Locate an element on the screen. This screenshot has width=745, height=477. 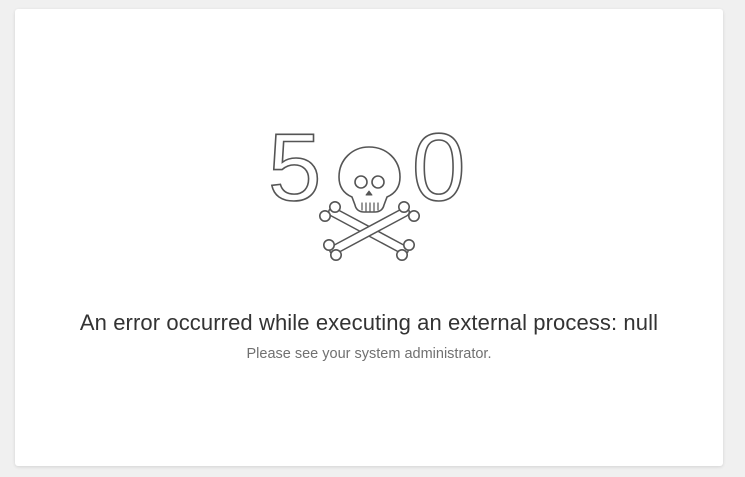
error-hint: Please see your system administrator. is located at coordinates (369, 354).